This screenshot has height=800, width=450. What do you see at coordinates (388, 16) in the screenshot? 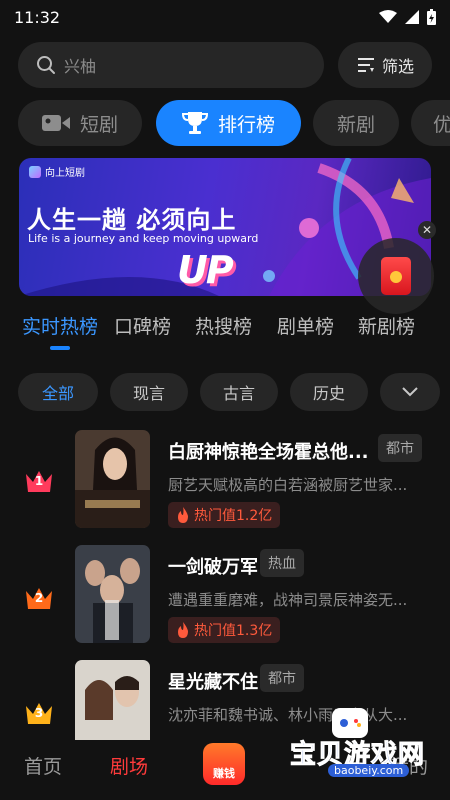
I see `wifi-icon` at bounding box center [388, 16].